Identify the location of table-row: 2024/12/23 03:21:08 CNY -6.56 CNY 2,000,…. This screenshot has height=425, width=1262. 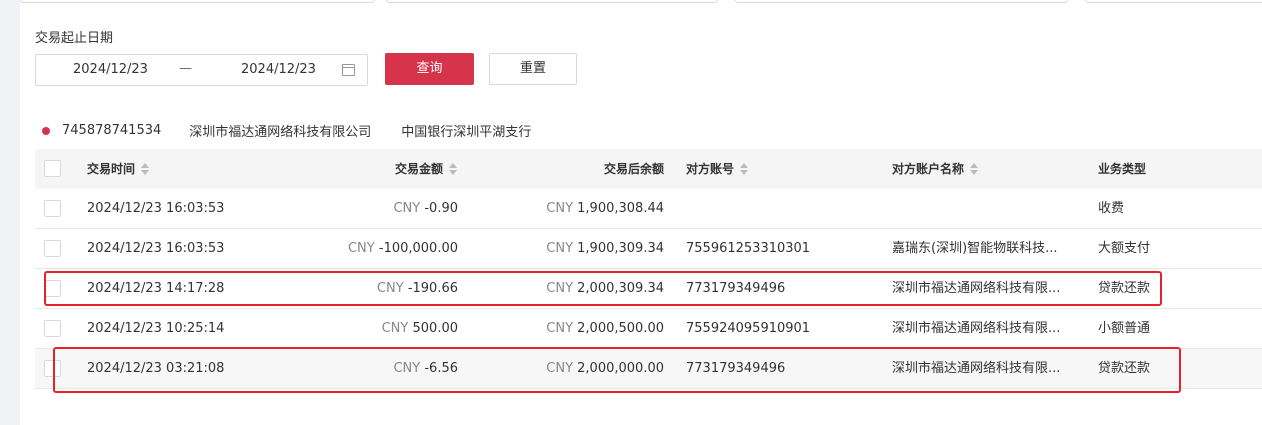
(648, 369).